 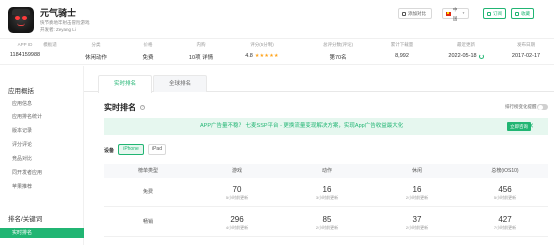 I want to click on rank-tabs: 实时排名 全球排名, so click(x=319, y=82).